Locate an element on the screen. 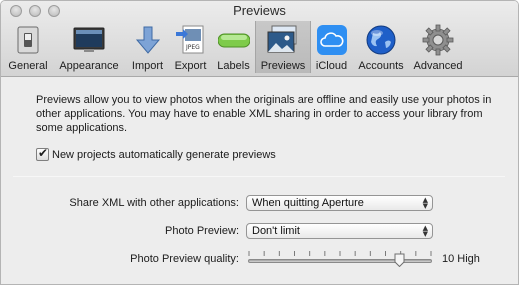 The width and height of the screenshot is (519, 285). tab-appearance: Appearance is located at coordinates (89, 47).